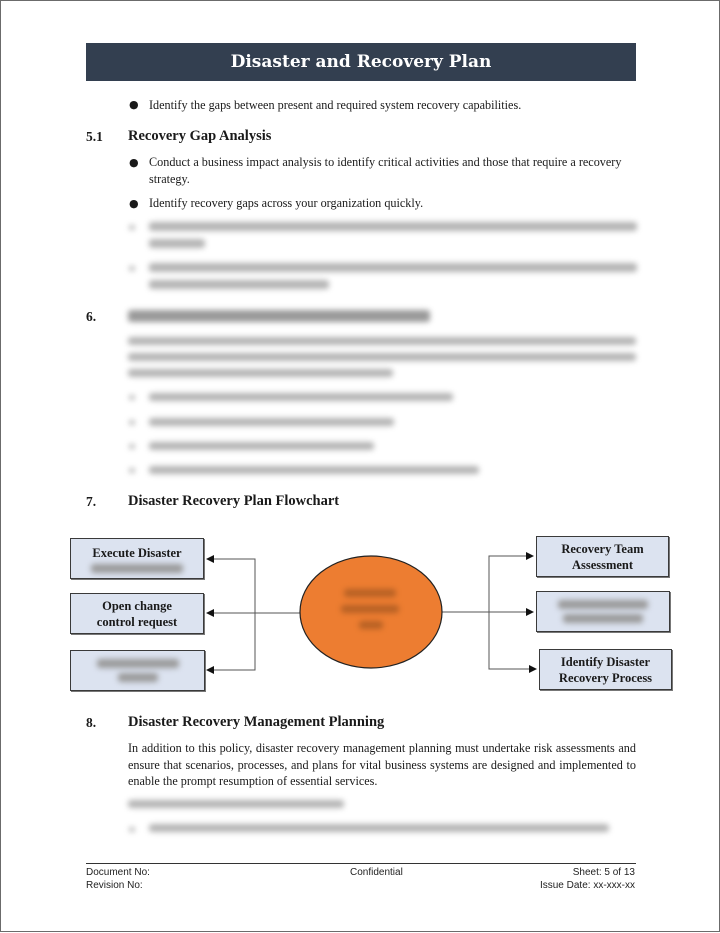  I want to click on section-number-8: 8., so click(91, 722).